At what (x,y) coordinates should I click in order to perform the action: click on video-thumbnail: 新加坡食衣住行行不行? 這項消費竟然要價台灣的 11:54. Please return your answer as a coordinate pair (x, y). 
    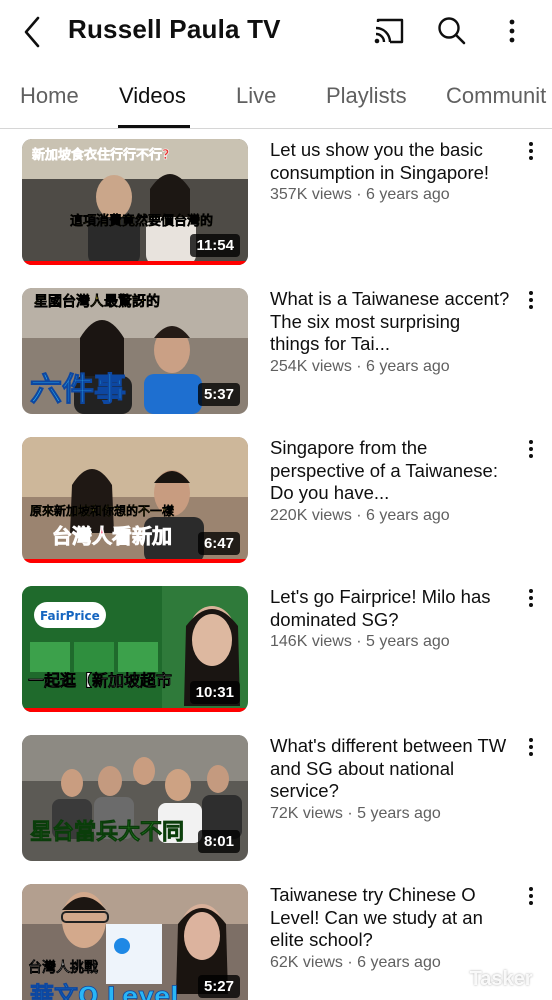
    Looking at the image, I should click on (135, 202).